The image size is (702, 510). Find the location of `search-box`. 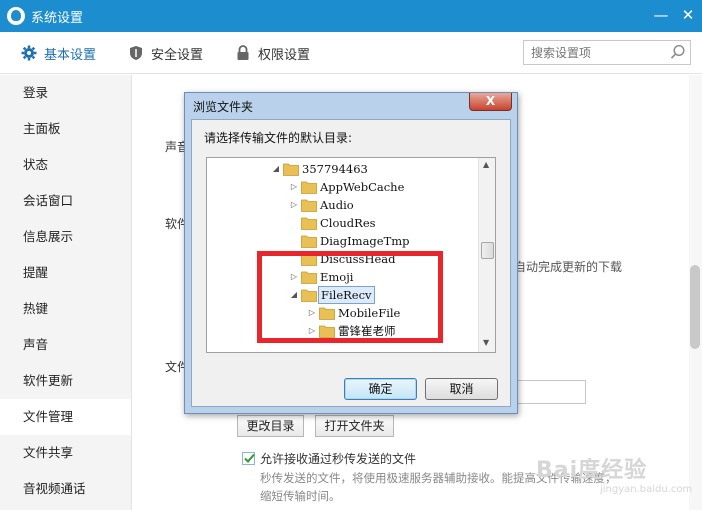

search-box is located at coordinates (607, 52).